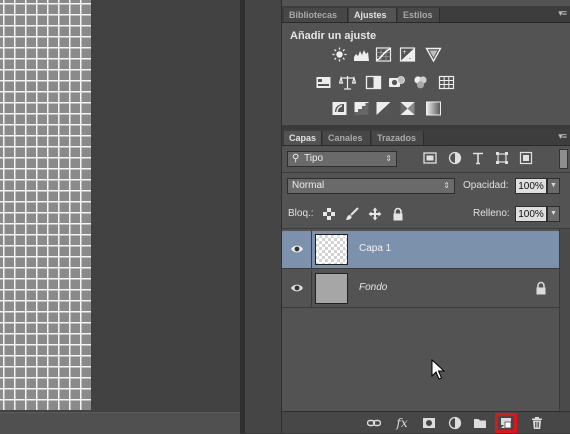  What do you see at coordinates (339, 54) in the screenshot?
I see `brightness-contrast-icon` at bounding box center [339, 54].